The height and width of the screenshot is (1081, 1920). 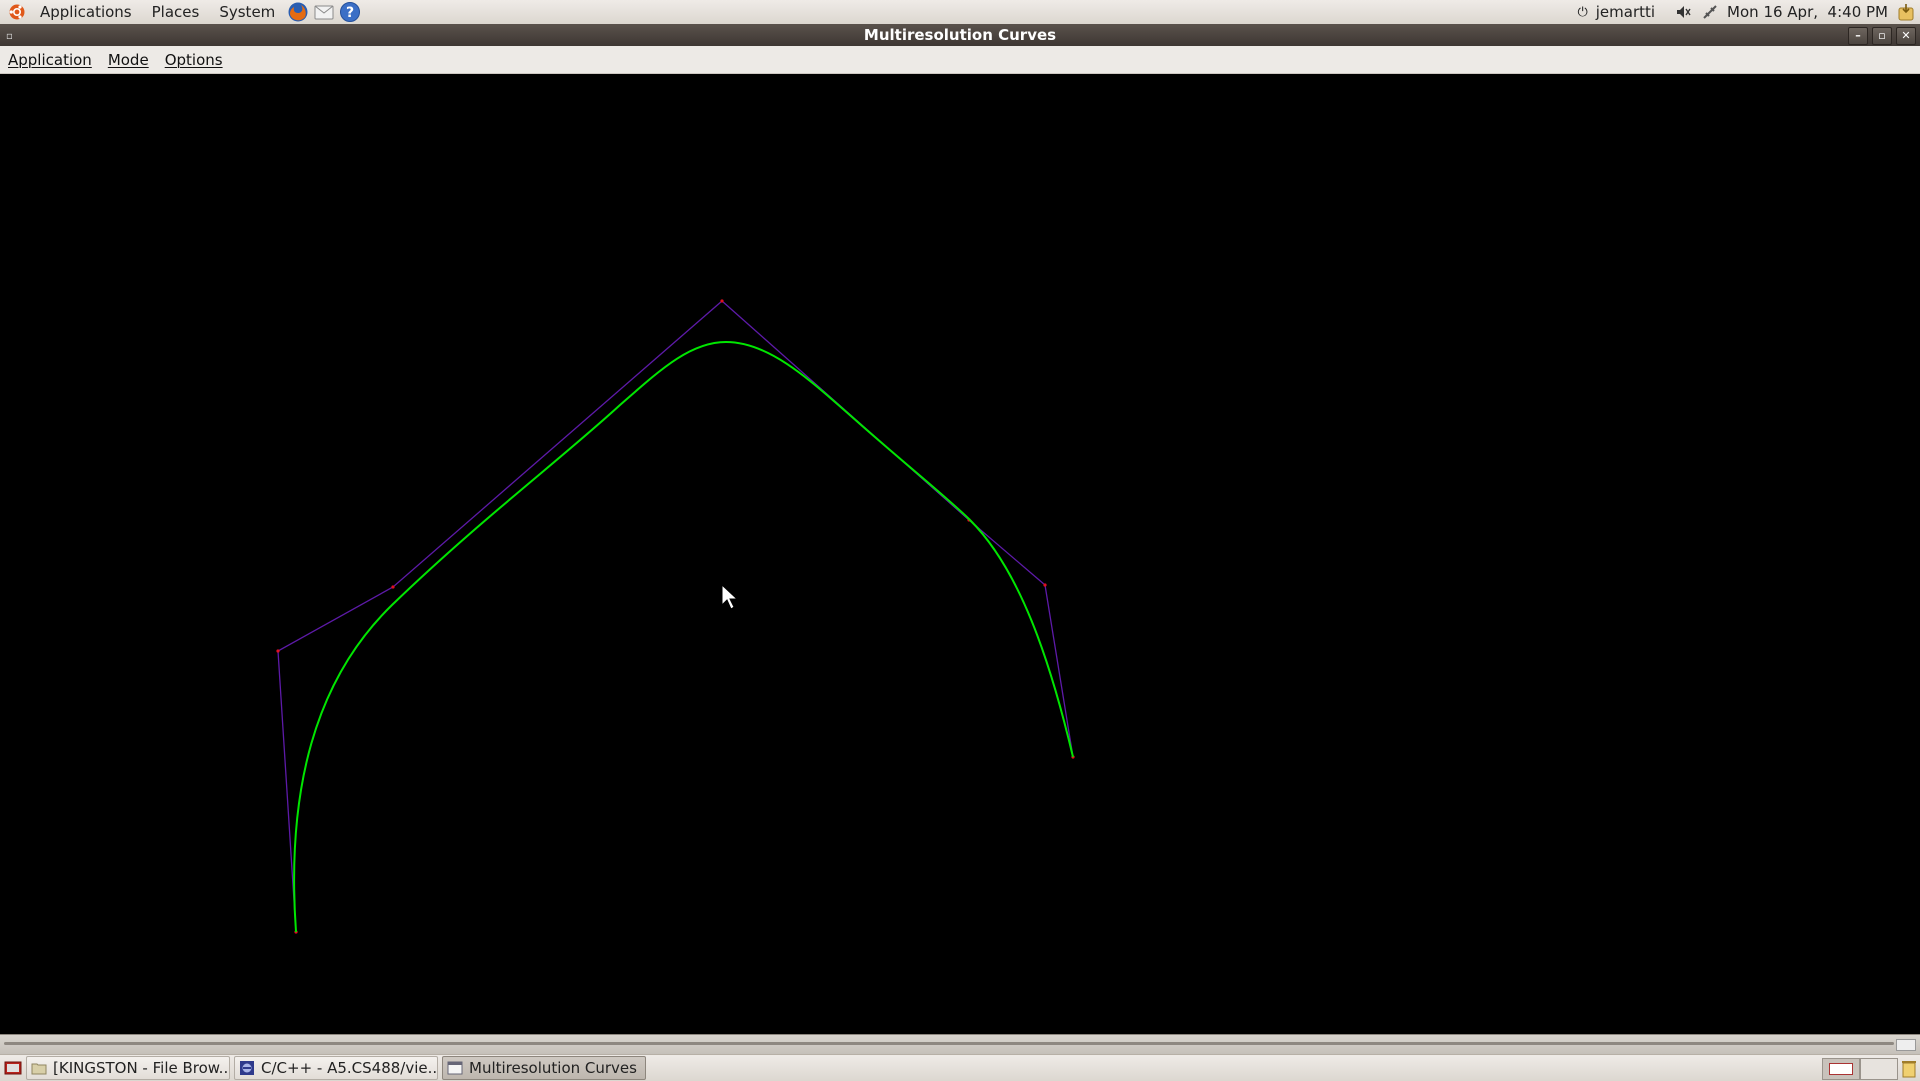 What do you see at coordinates (1906, 36) in the screenshot?
I see `close-button: ✕` at bounding box center [1906, 36].